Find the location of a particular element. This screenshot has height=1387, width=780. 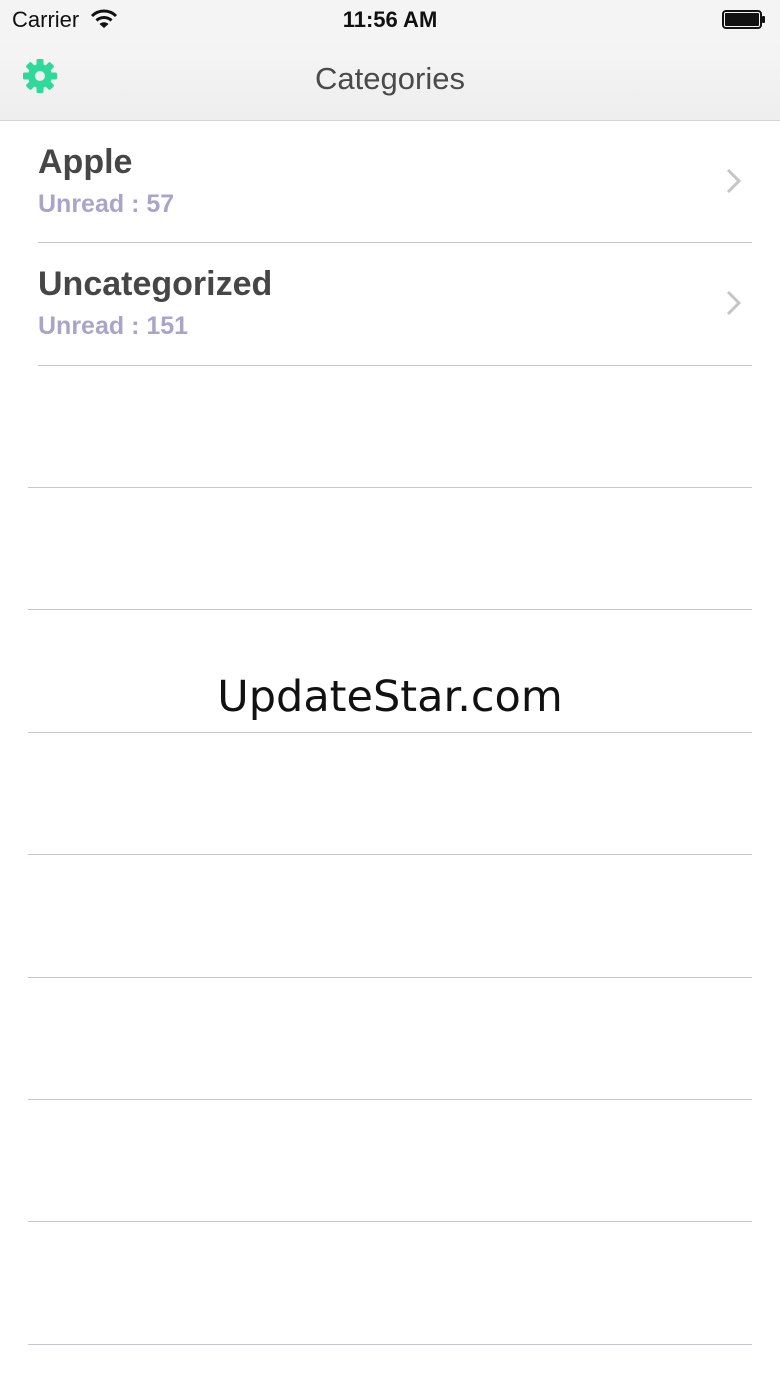

unread-count: Unread : 57 is located at coordinates (106, 204).